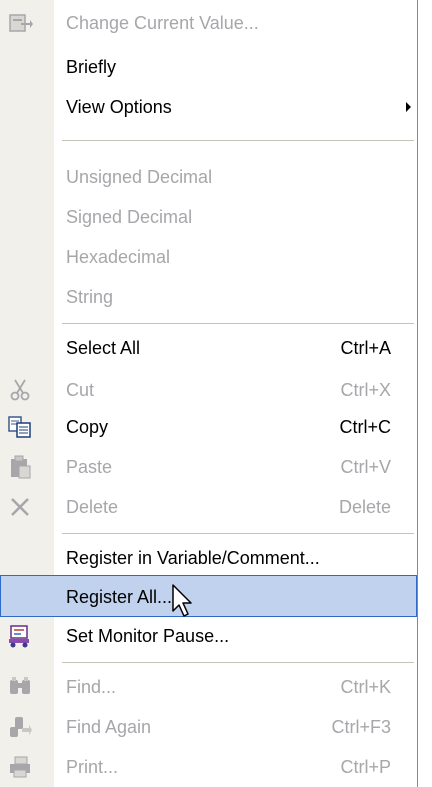 This screenshot has height=787, width=432. I want to click on menu-item-label: Unsigned Decimal, so click(139, 177).